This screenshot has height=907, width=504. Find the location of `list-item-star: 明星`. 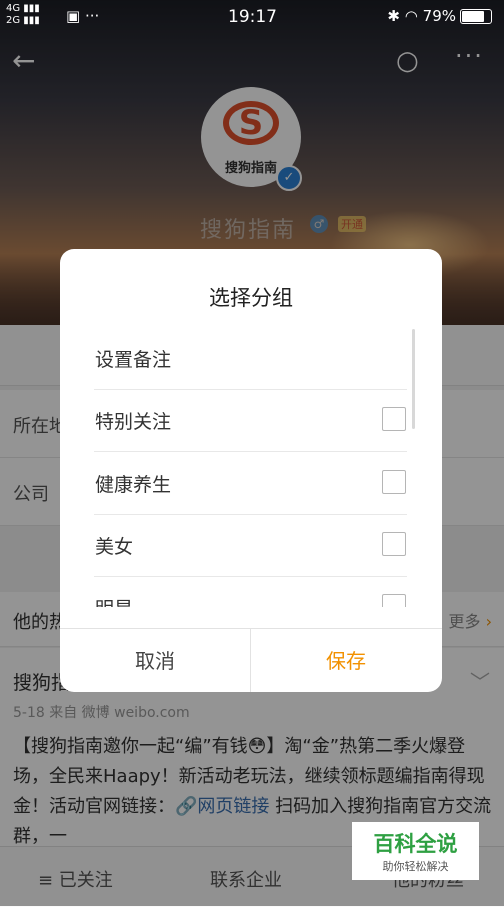

list-item-star: 明星 is located at coordinates (250, 591).